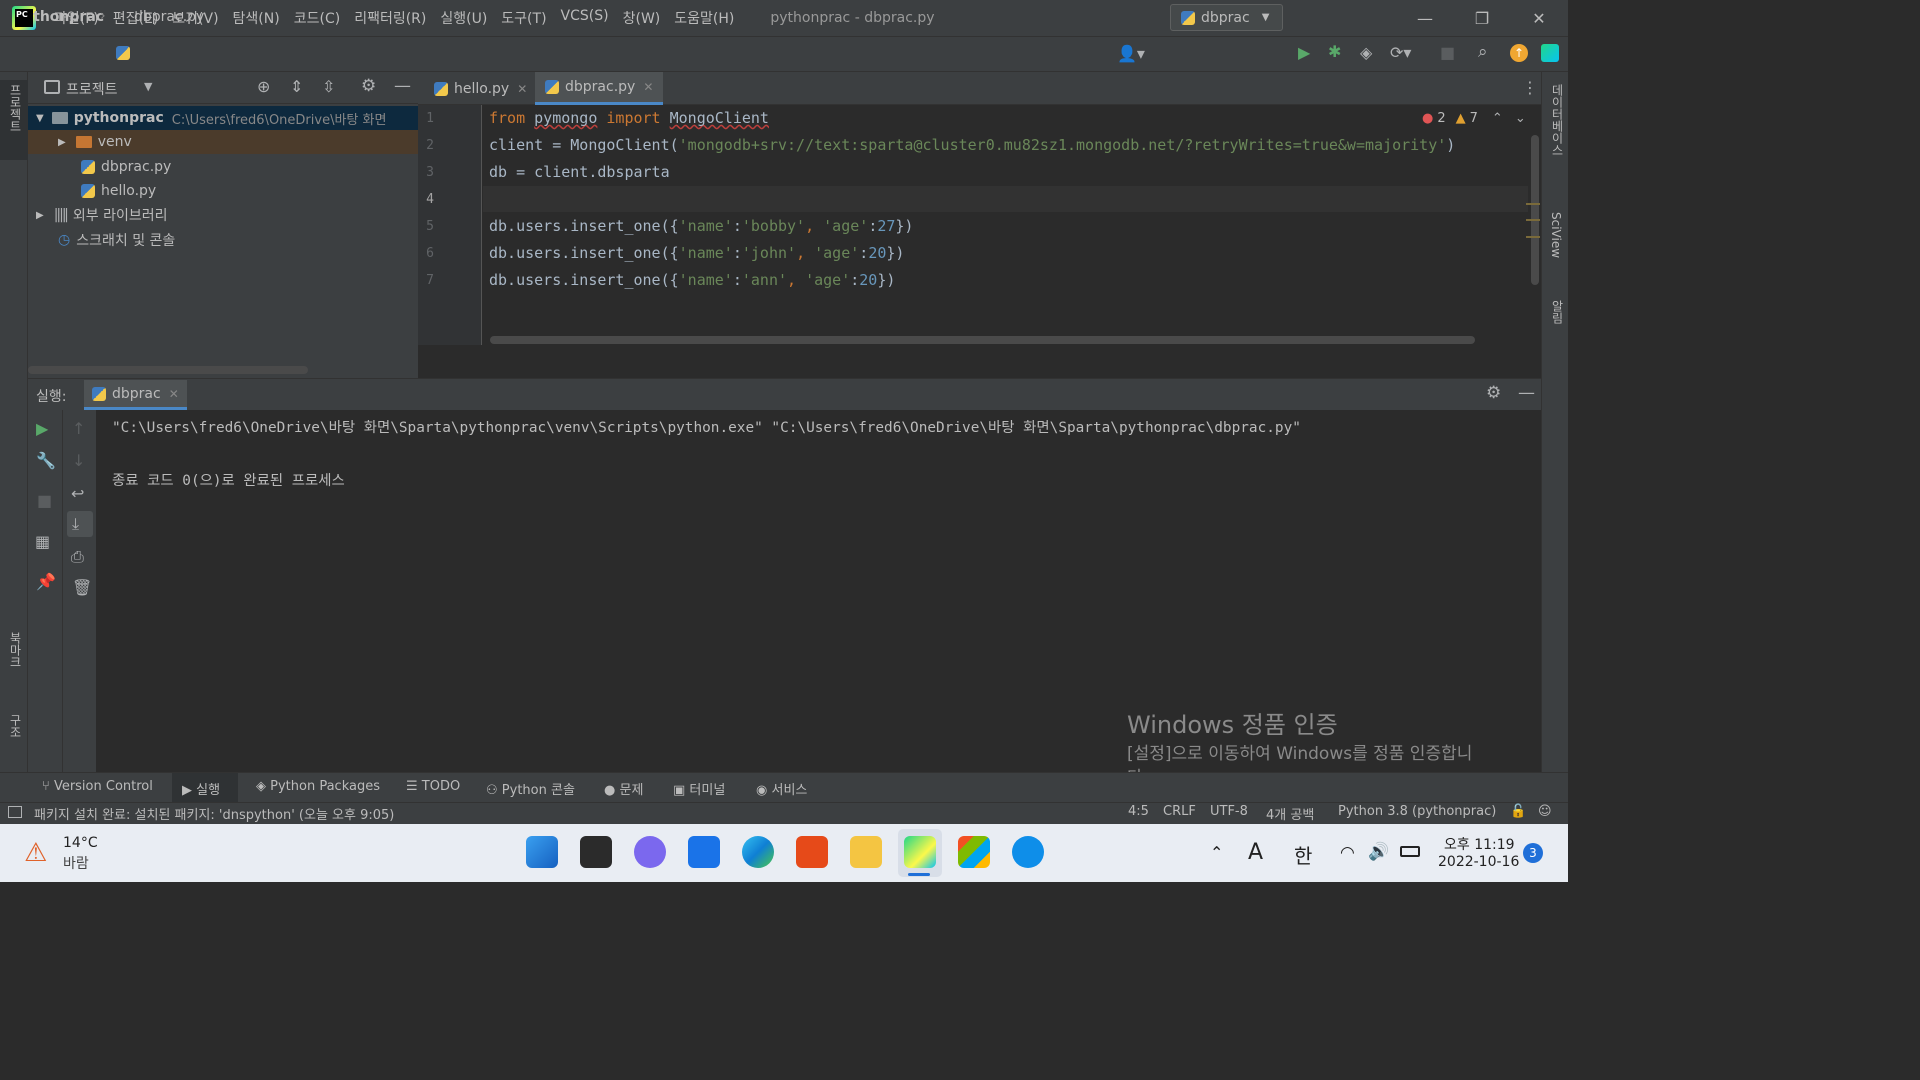 The height and width of the screenshot is (1080, 1920). What do you see at coordinates (14, 120) in the screenshot?
I see `project-toolwindow-button: 프로젝트` at bounding box center [14, 120].